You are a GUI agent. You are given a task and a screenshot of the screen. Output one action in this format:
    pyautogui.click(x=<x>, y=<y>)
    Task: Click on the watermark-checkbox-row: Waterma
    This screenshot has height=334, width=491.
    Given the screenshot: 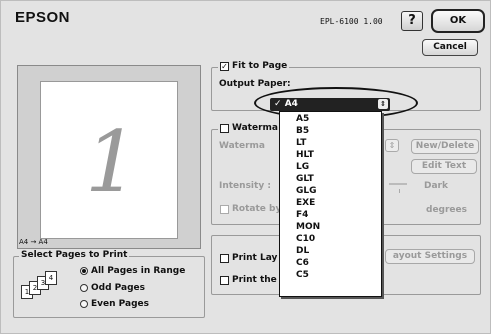 What is the action you would take?
    pyautogui.click(x=249, y=128)
    